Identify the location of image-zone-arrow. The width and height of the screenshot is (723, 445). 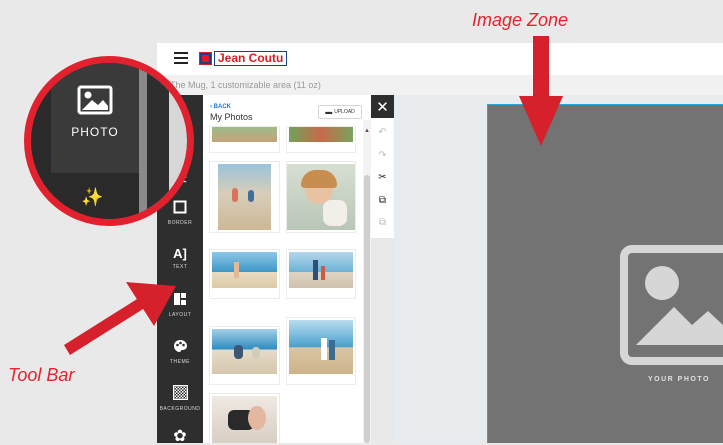
(541, 91).